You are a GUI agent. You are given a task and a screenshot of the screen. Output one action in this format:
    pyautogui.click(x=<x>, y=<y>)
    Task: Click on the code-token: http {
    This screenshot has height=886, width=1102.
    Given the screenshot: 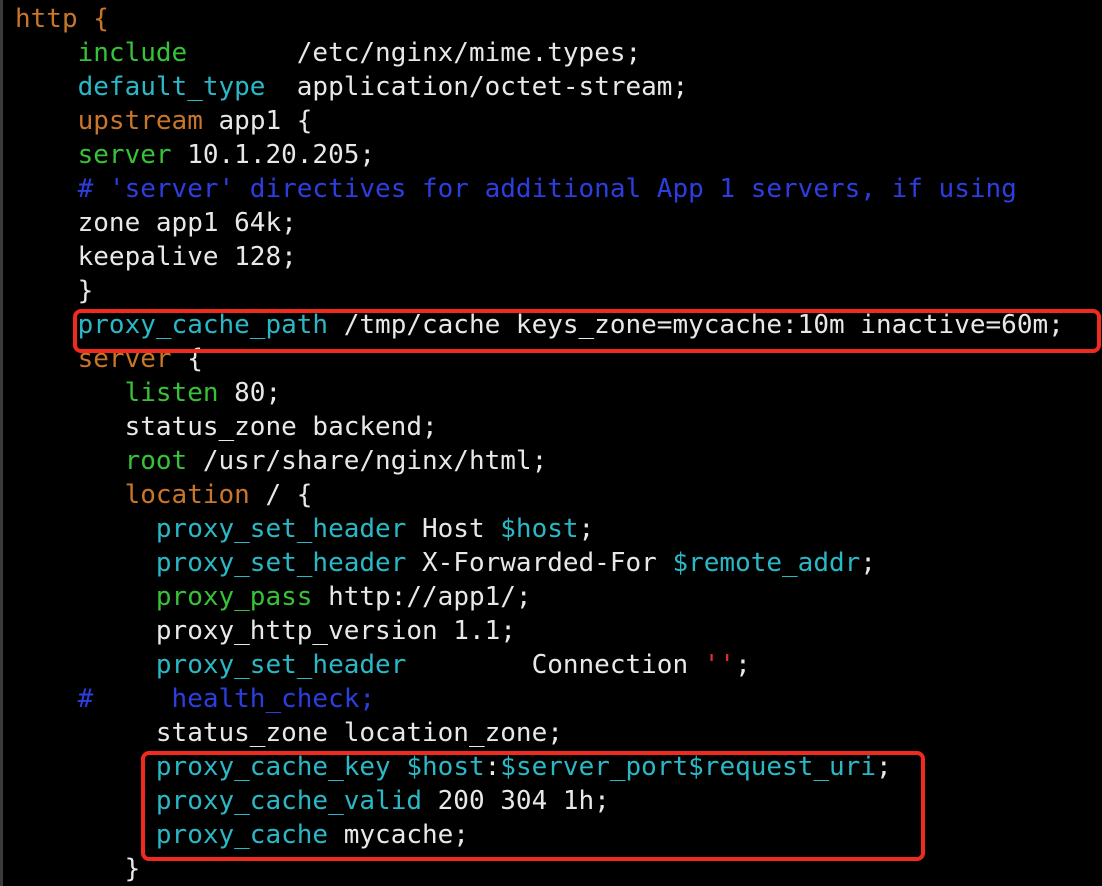 What is the action you would take?
    pyautogui.click(x=62, y=19)
    